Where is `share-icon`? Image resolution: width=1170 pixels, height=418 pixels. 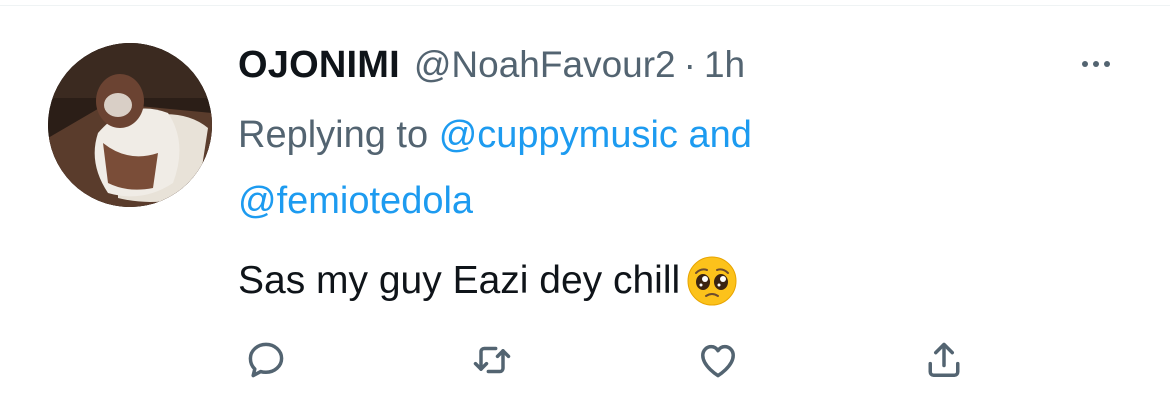
share-icon is located at coordinates (944, 359).